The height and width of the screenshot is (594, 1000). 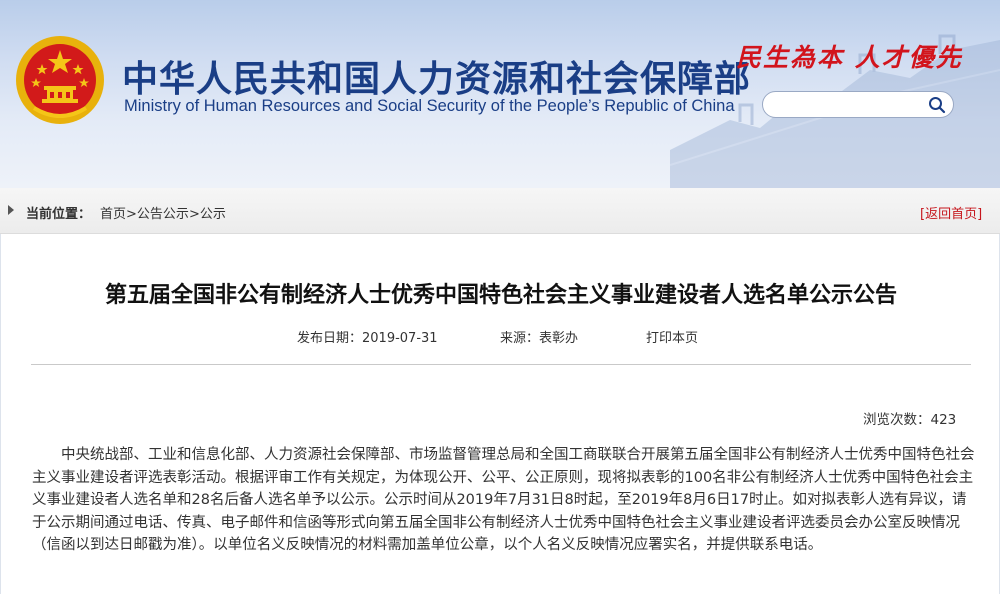 What do you see at coordinates (539, 338) in the screenshot?
I see `article-source: 来源：表彰办` at bounding box center [539, 338].